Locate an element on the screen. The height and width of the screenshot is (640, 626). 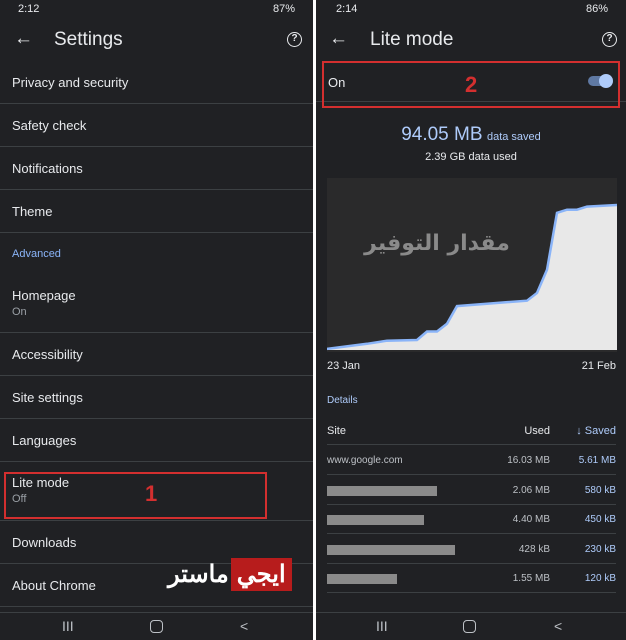
status-battery: 87% is located at coordinates (283, 9).